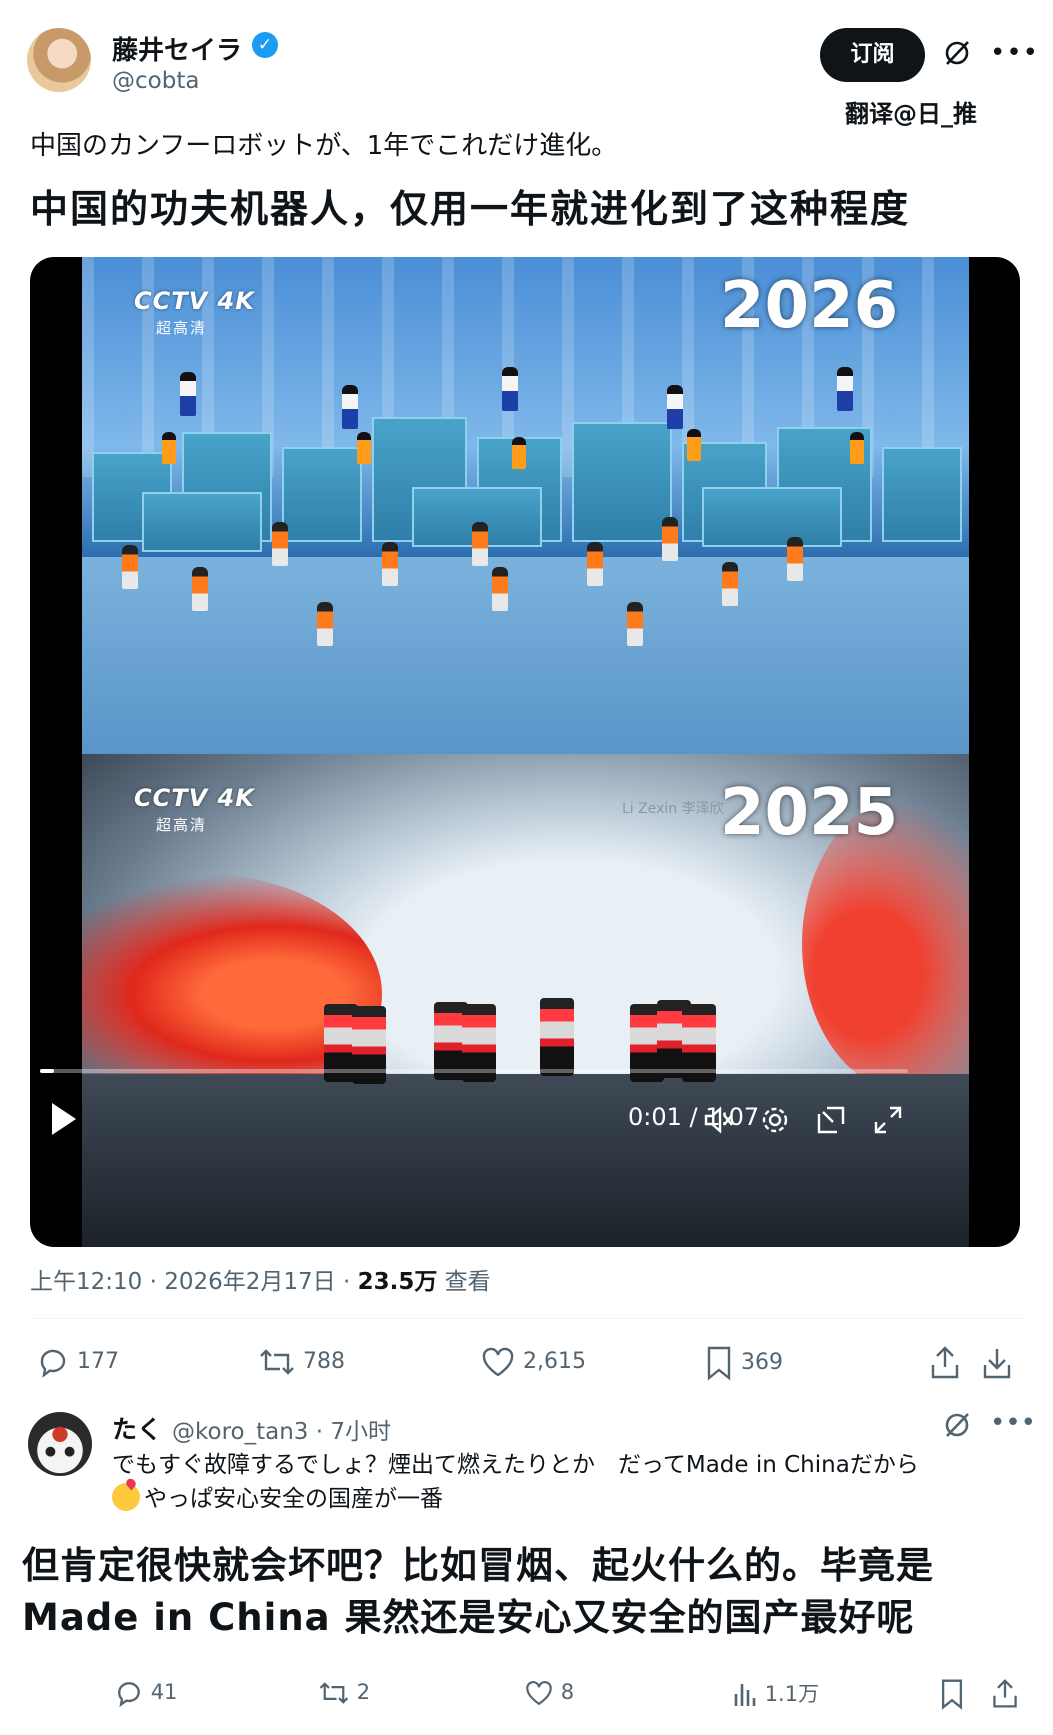 Image resolution: width=1053 pixels, height=1735 pixels. What do you see at coordinates (53, 1363) in the screenshot?
I see `reply-icon` at bounding box center [53, 1363].